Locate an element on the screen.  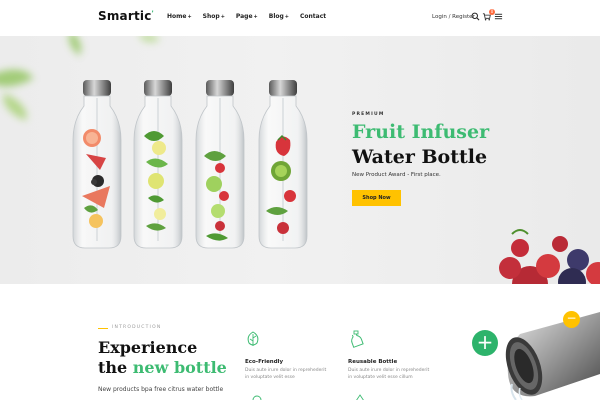
intro-heading-line1: Experience is located at coordinates (148, 347).